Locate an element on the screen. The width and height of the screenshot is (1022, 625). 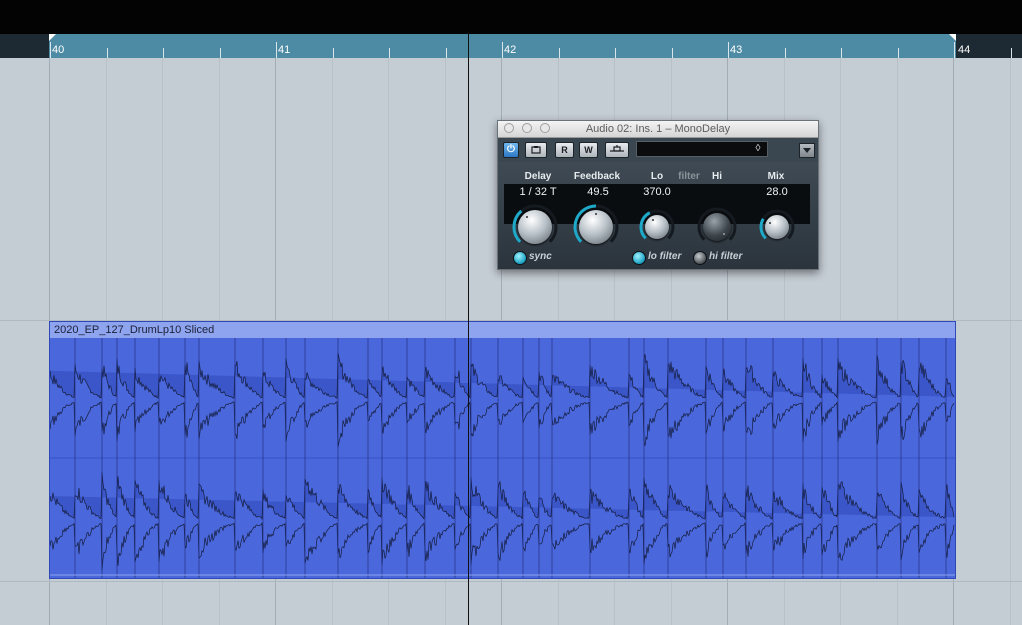
plugin-title: Audio 02: Ins. 1 – MonoDelay is located at coordinates (658, 129).